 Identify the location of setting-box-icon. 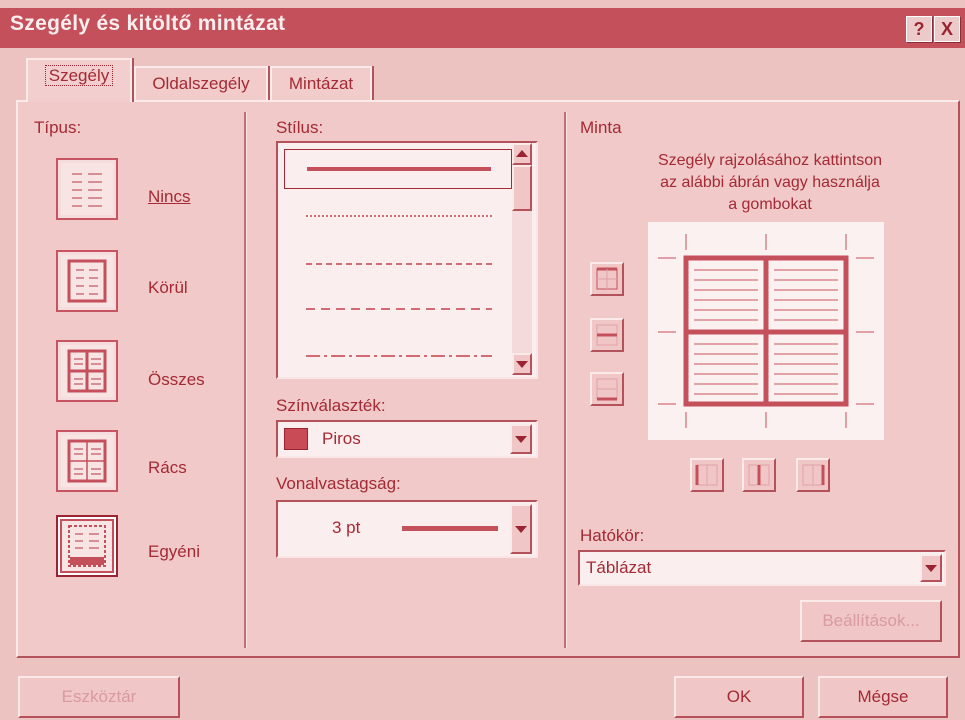
(87, 281).